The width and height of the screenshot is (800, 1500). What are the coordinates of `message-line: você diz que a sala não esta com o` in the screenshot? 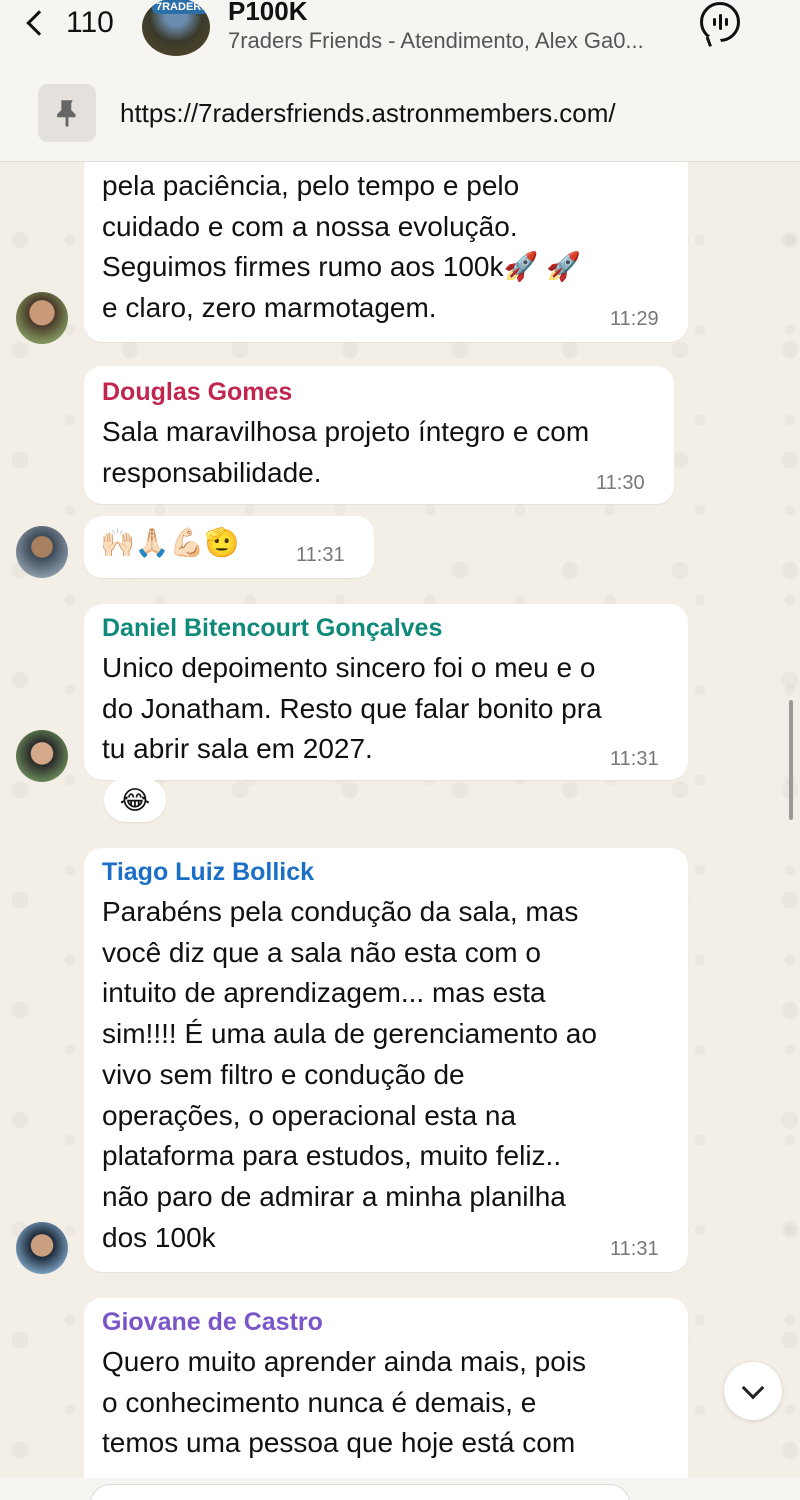 It's located at (321, 952).